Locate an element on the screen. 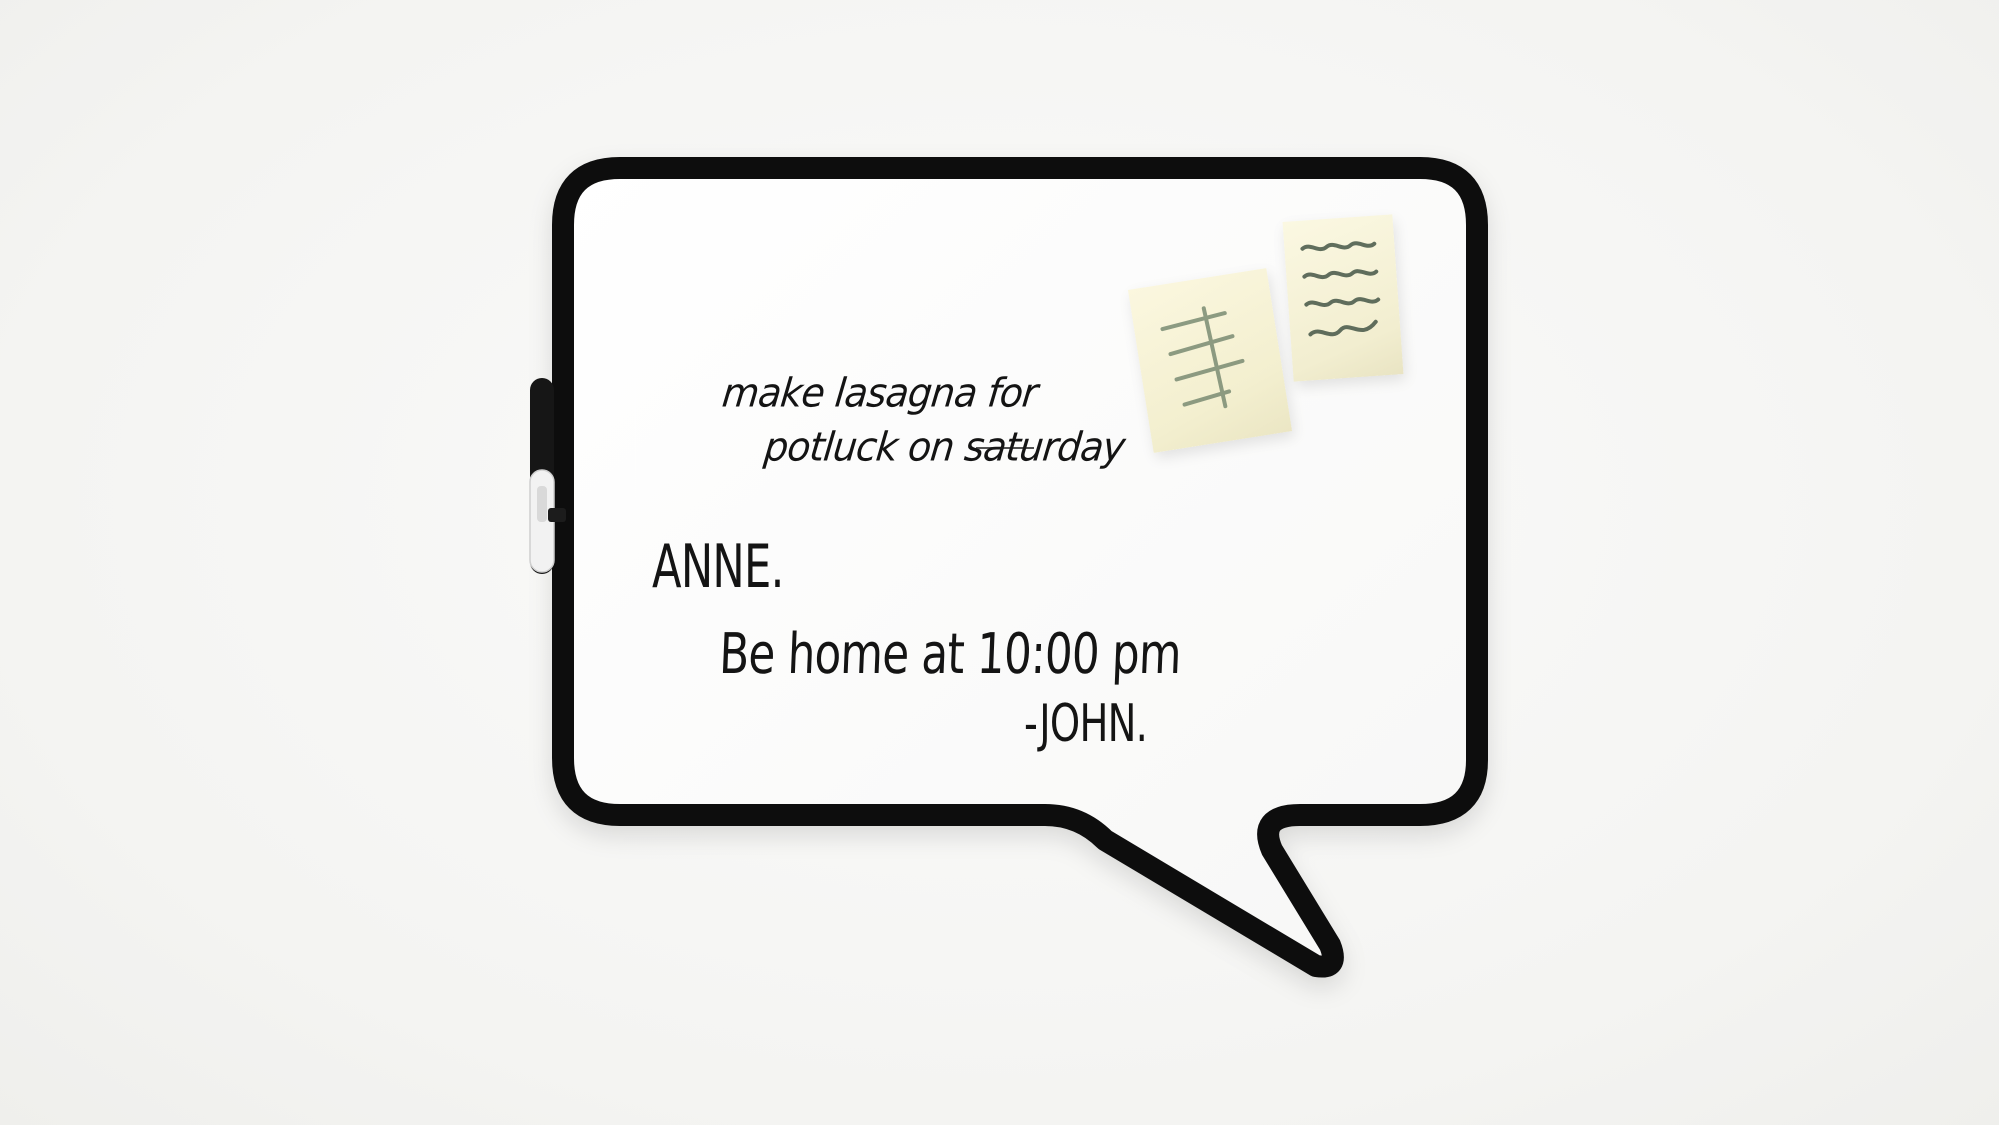 This screenshot has width=1999, height=1125. strikethrough-mark is located at coordinates (1005, 448).